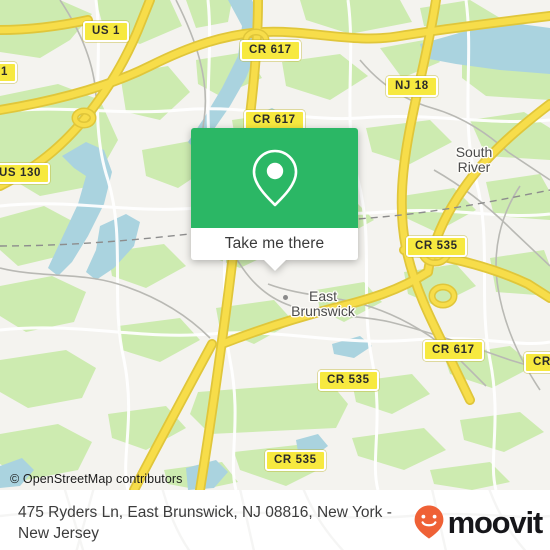 Image resolution: width=550 pixels, height=550 pixels. What do you see at coordinates (474, 159) in the screenshot?
I see `place-label-south-river: South River` at bounding box center [474, 159].